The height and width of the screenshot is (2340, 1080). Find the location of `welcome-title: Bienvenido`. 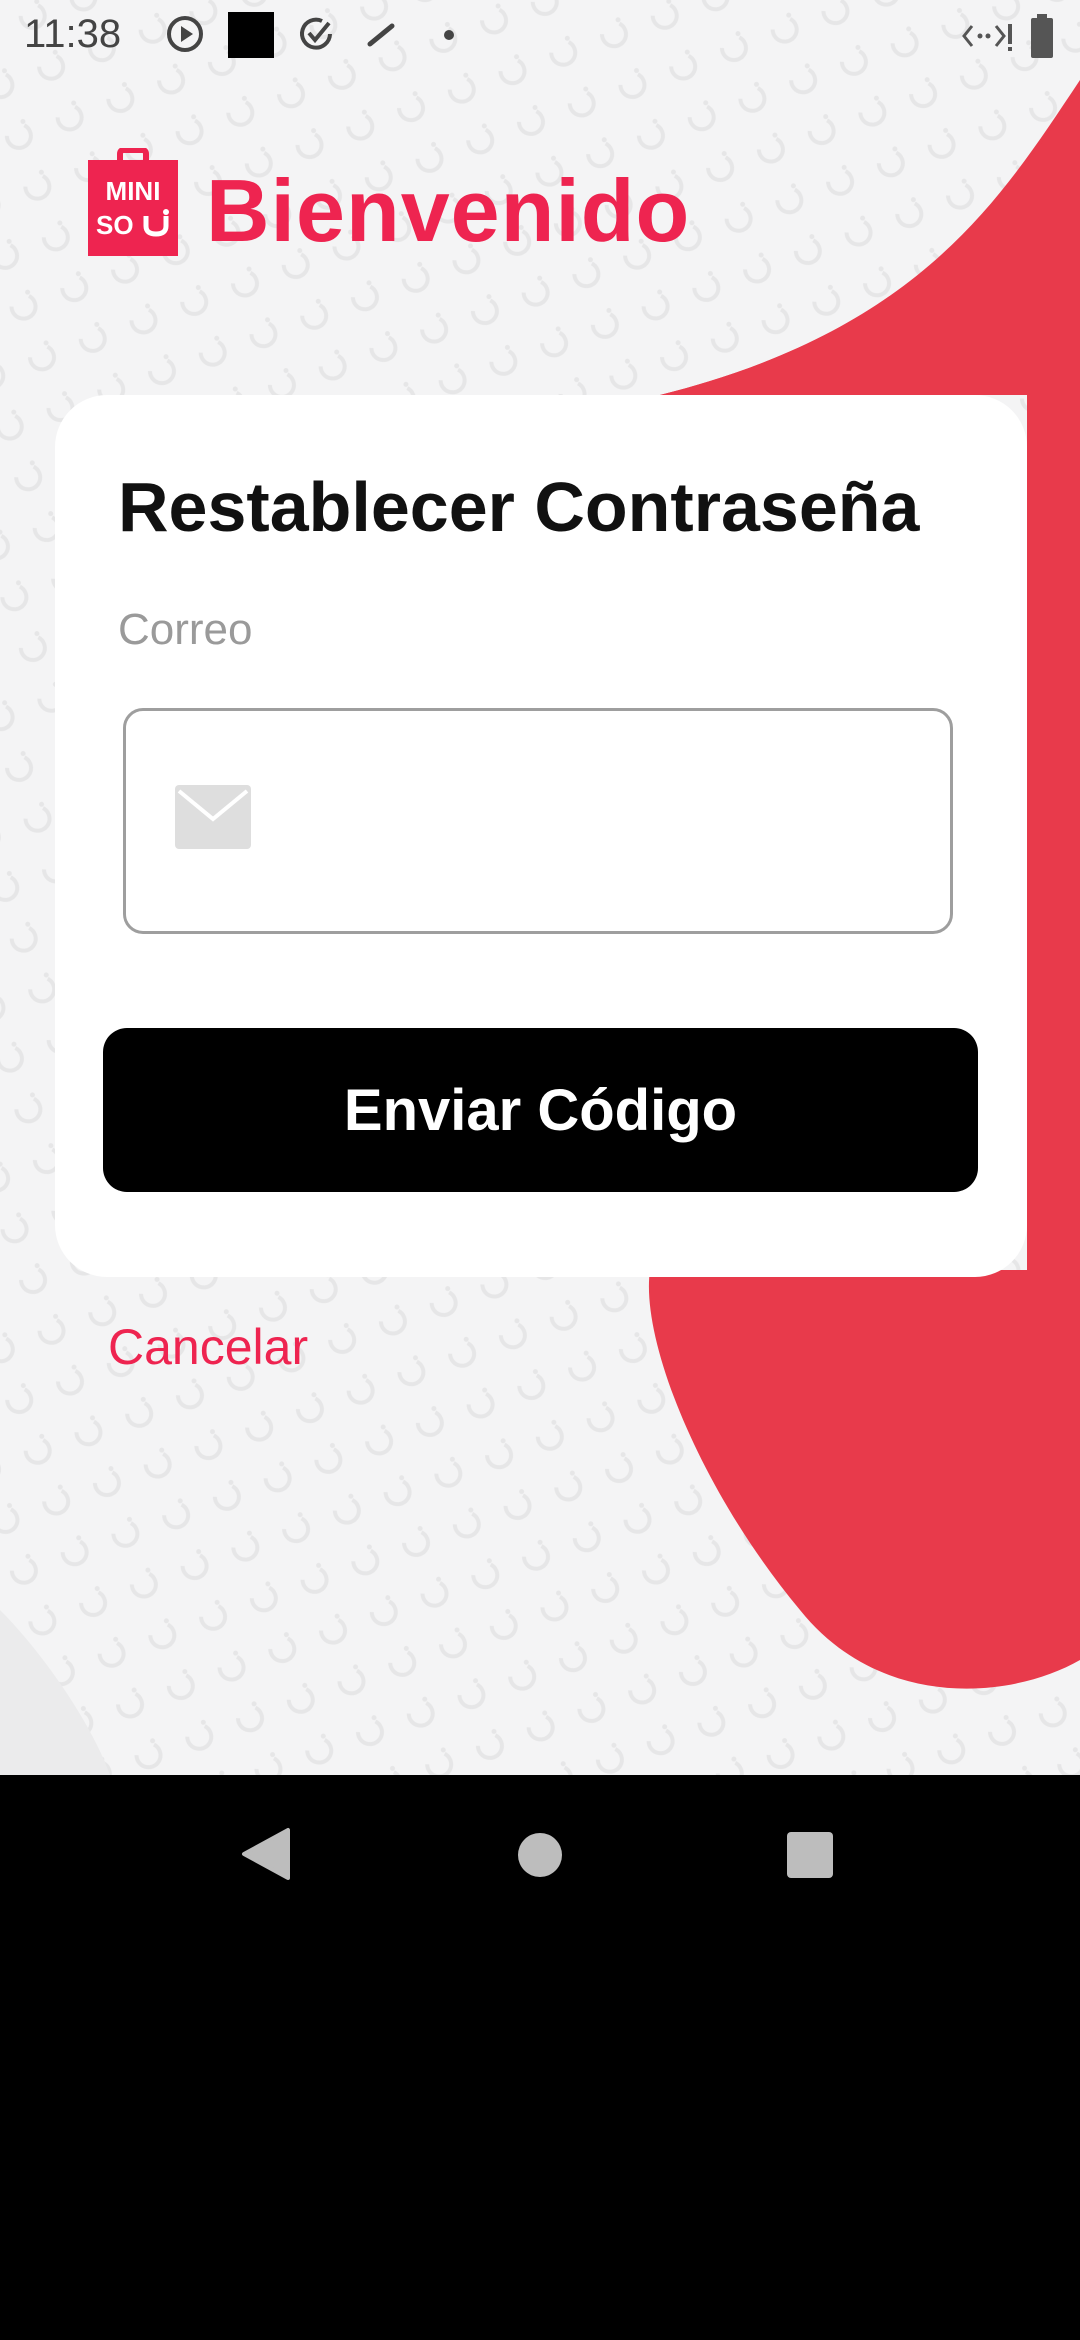

welcome-title: Bienvenido is located at coordinates (448, 210).